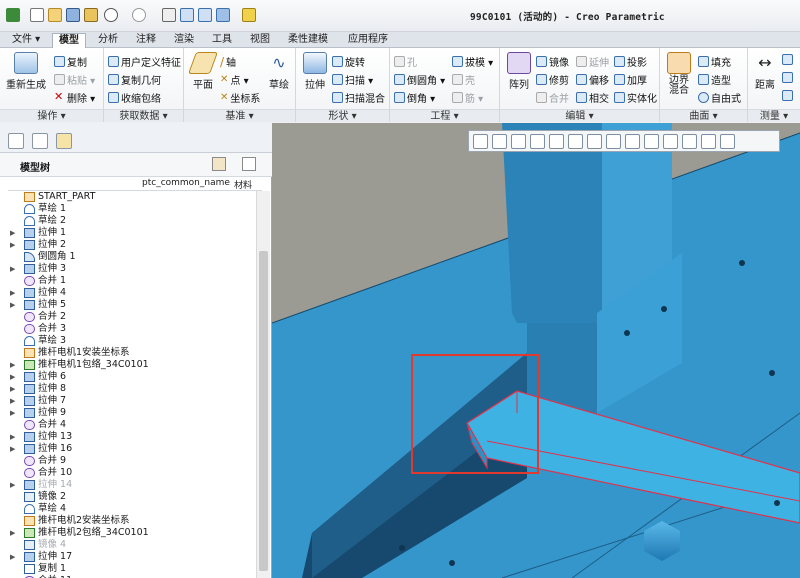 The width and height of the screenshot is (800, 578). What do you see at coordinates (51, 115) in the screenshot?
I see `operations-group-label: 操作 ▾` at bounding box center [51, 115].